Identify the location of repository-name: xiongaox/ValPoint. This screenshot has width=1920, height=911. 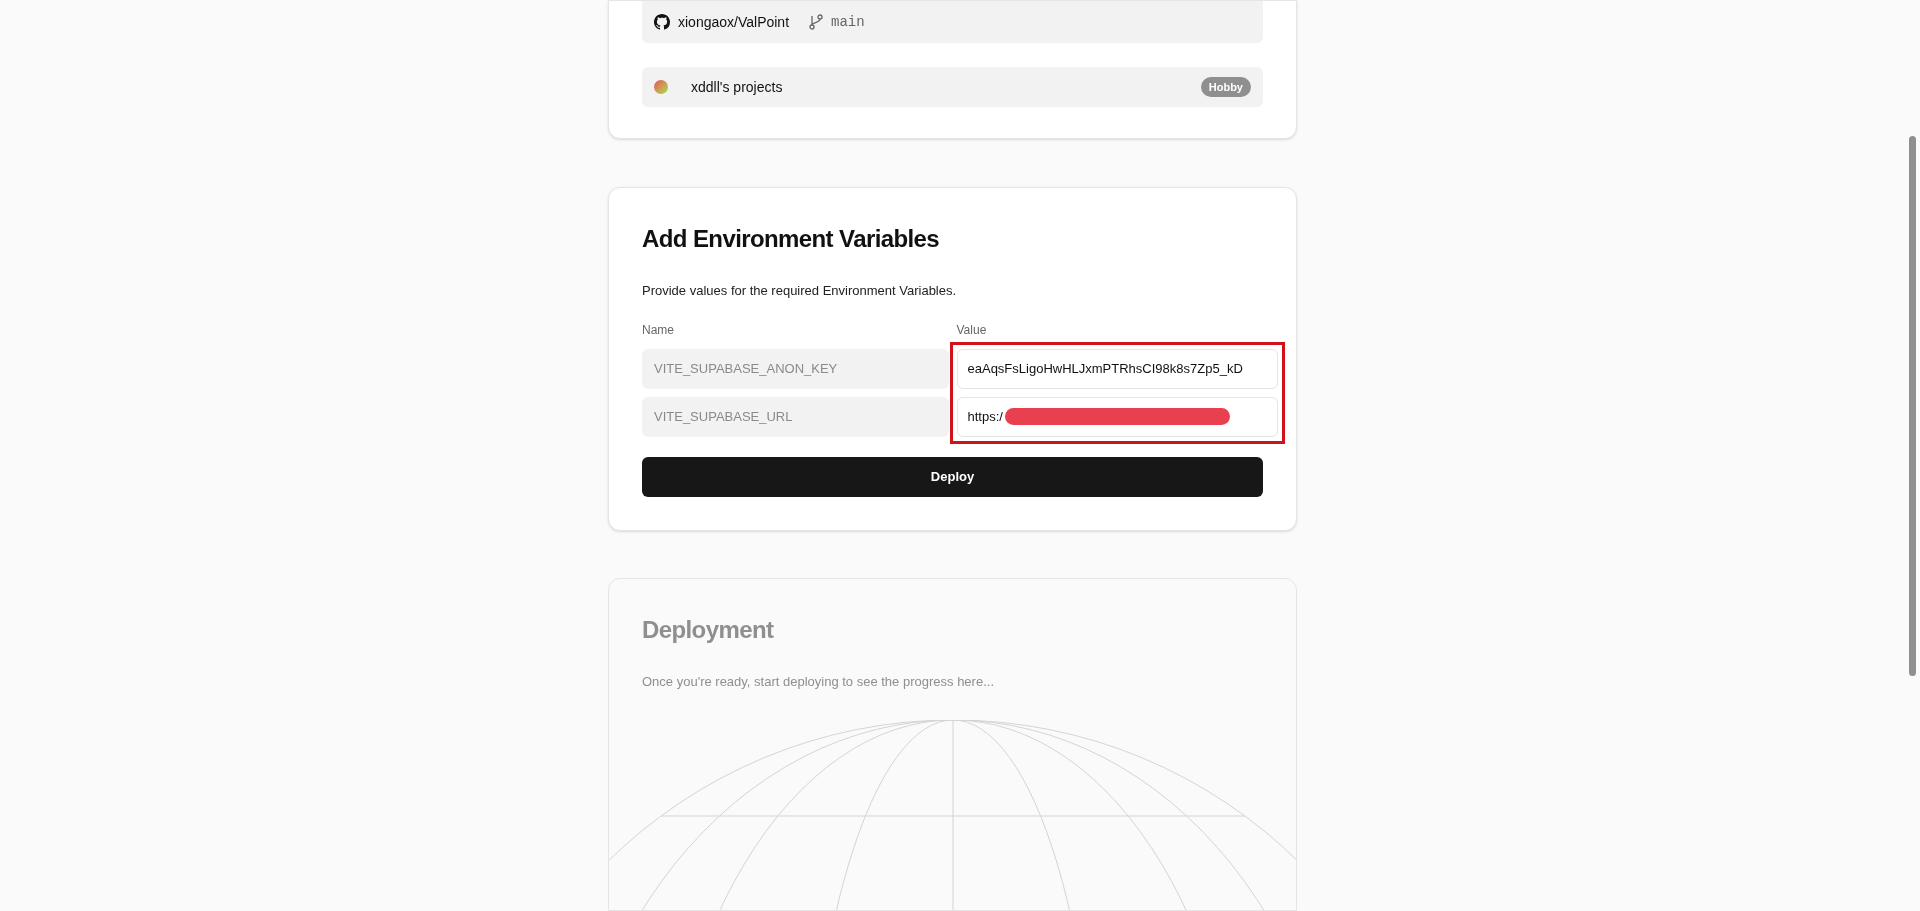
(734, 22).